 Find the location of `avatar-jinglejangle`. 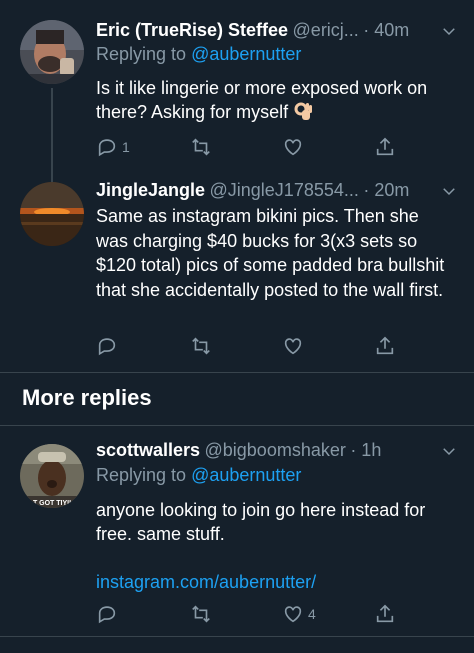

avatar-jinglejangle is located at coordinates (52, 214).